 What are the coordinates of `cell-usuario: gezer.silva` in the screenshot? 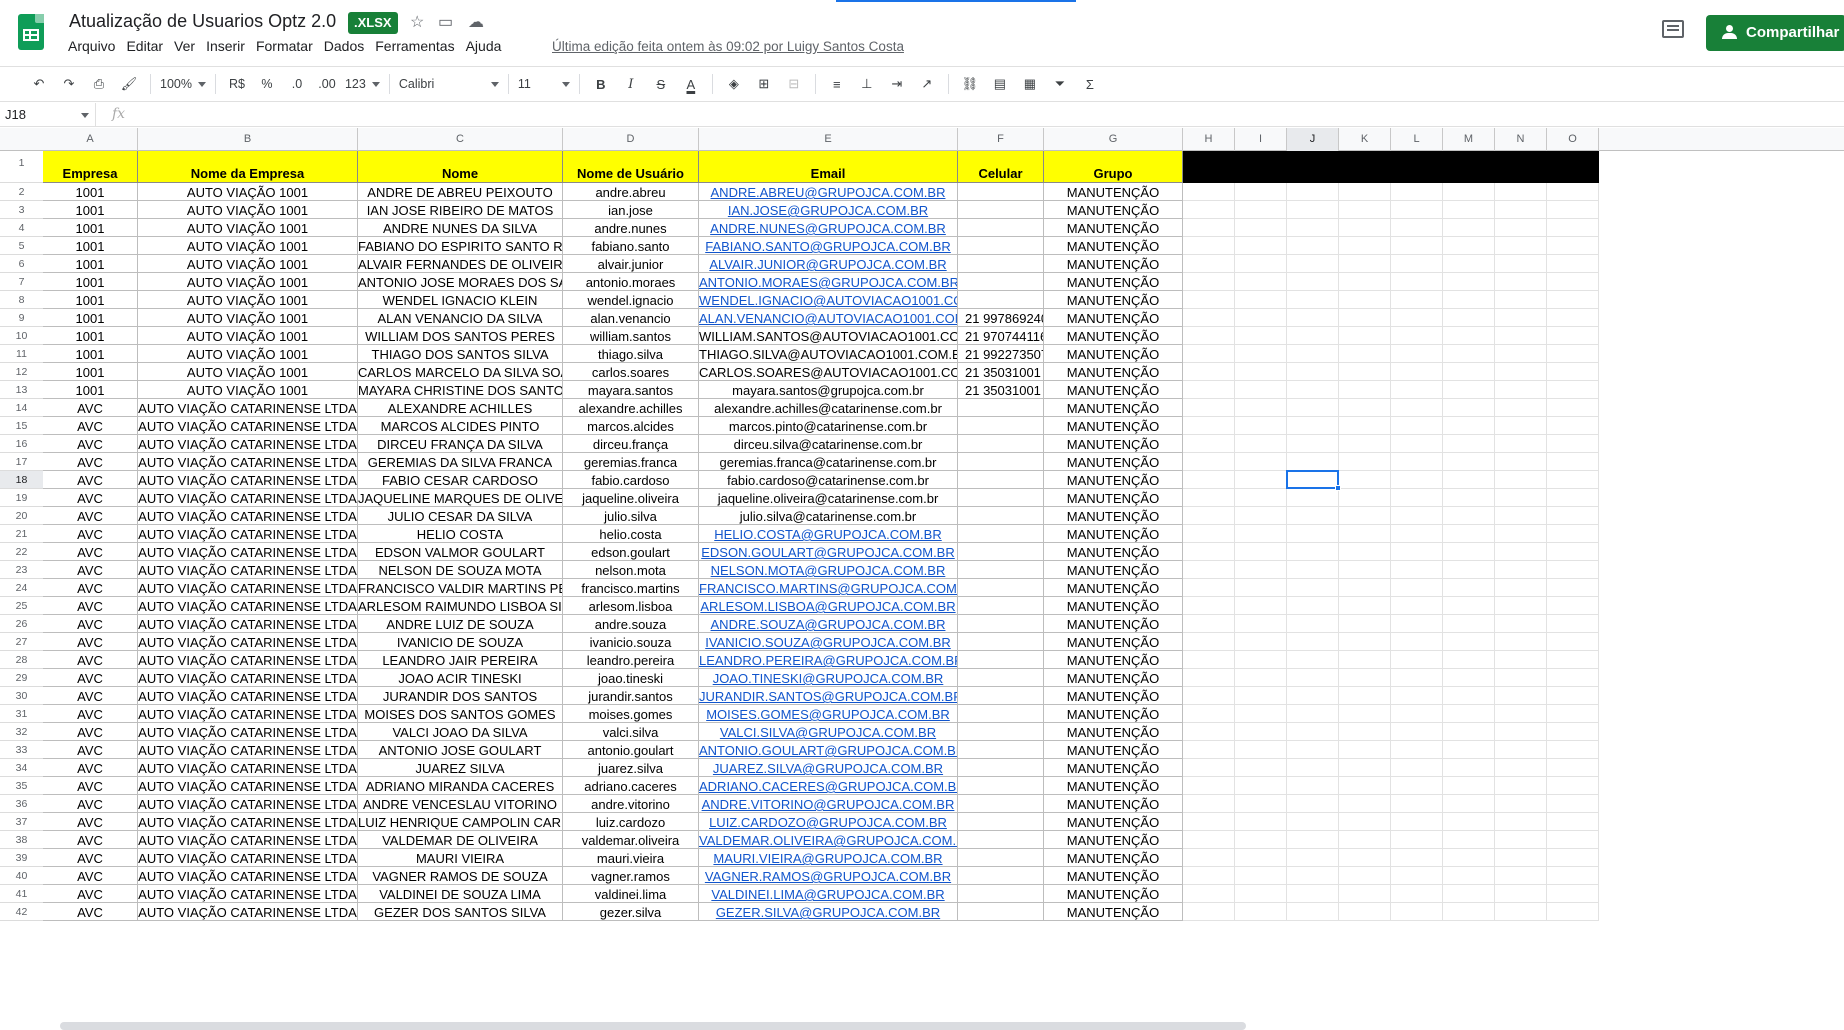 It's located at (631, 912).